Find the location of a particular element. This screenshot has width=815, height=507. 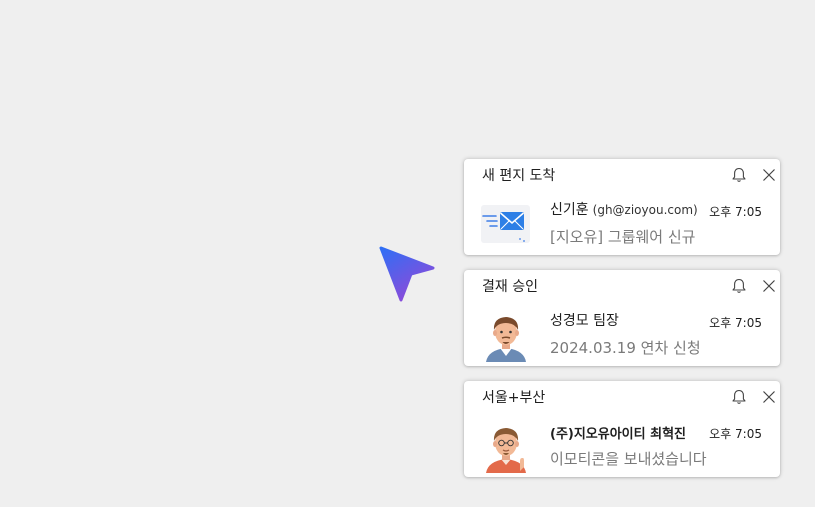

notification-title: 결재 승인 is located at coordinates (510, 287).